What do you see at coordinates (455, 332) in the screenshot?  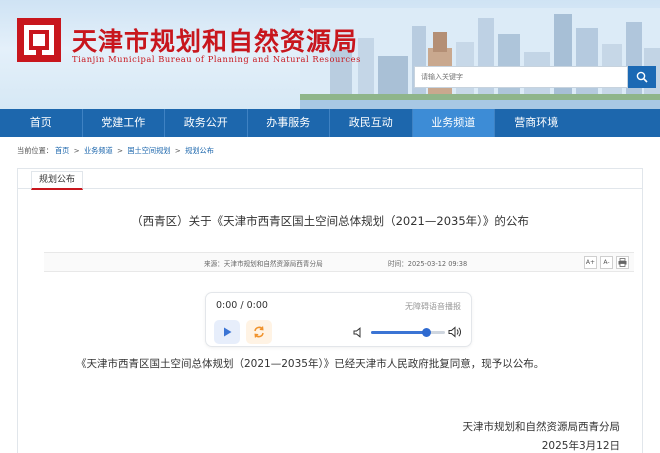 I see `speaker-volume-icon` at bounding box center [455, 332].